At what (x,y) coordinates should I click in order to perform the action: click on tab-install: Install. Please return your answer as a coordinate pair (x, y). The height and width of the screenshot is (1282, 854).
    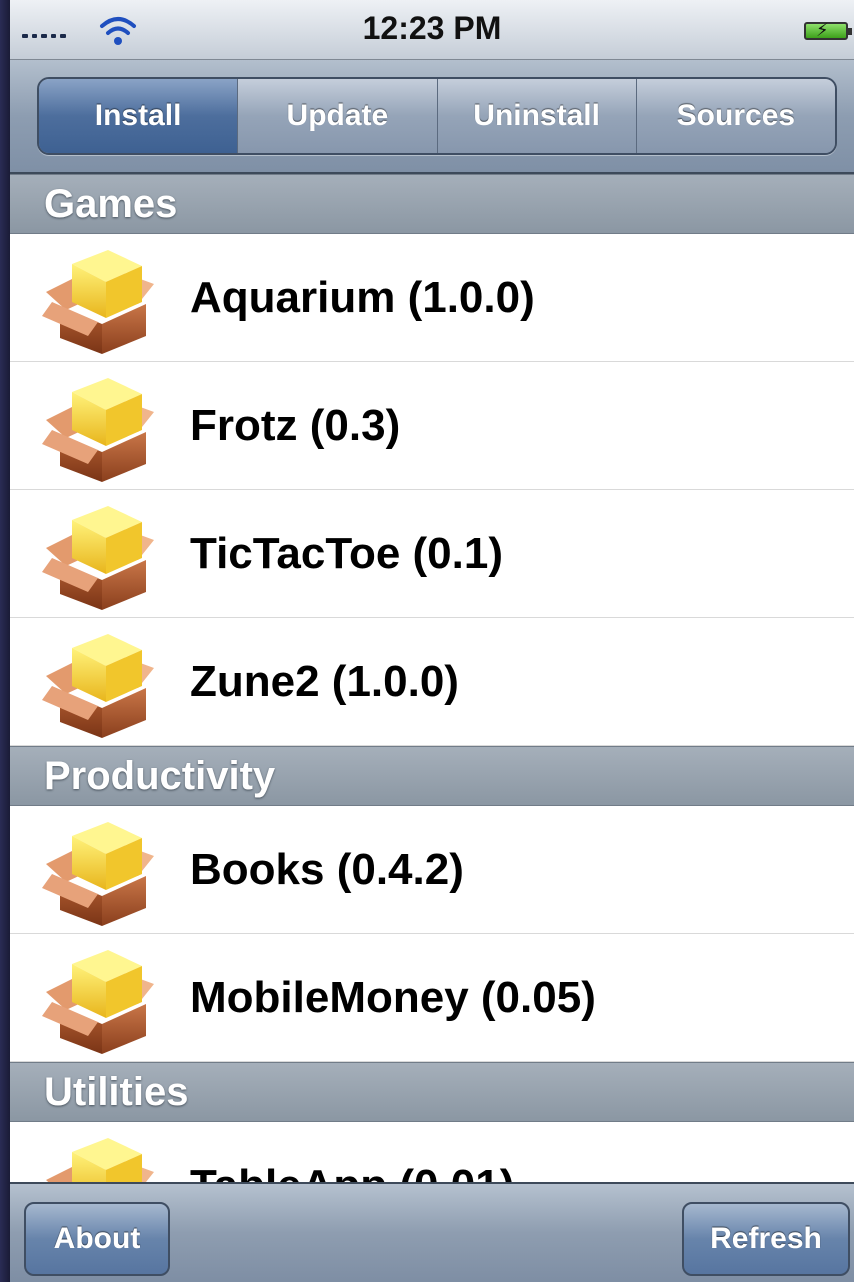
    Looking at the image, I should click on (138, 116).